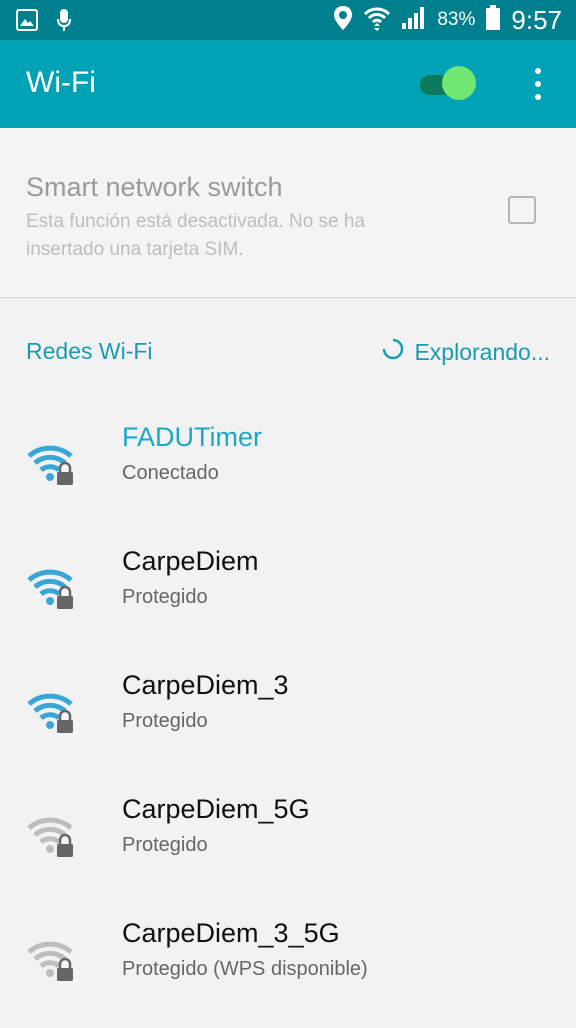 This screenshot has width=576, height=1028. What do you see at coordinates (288, 84) in the screenshot?
I see `app-bar: Wi-Fi` at bounding box center [288, 84].